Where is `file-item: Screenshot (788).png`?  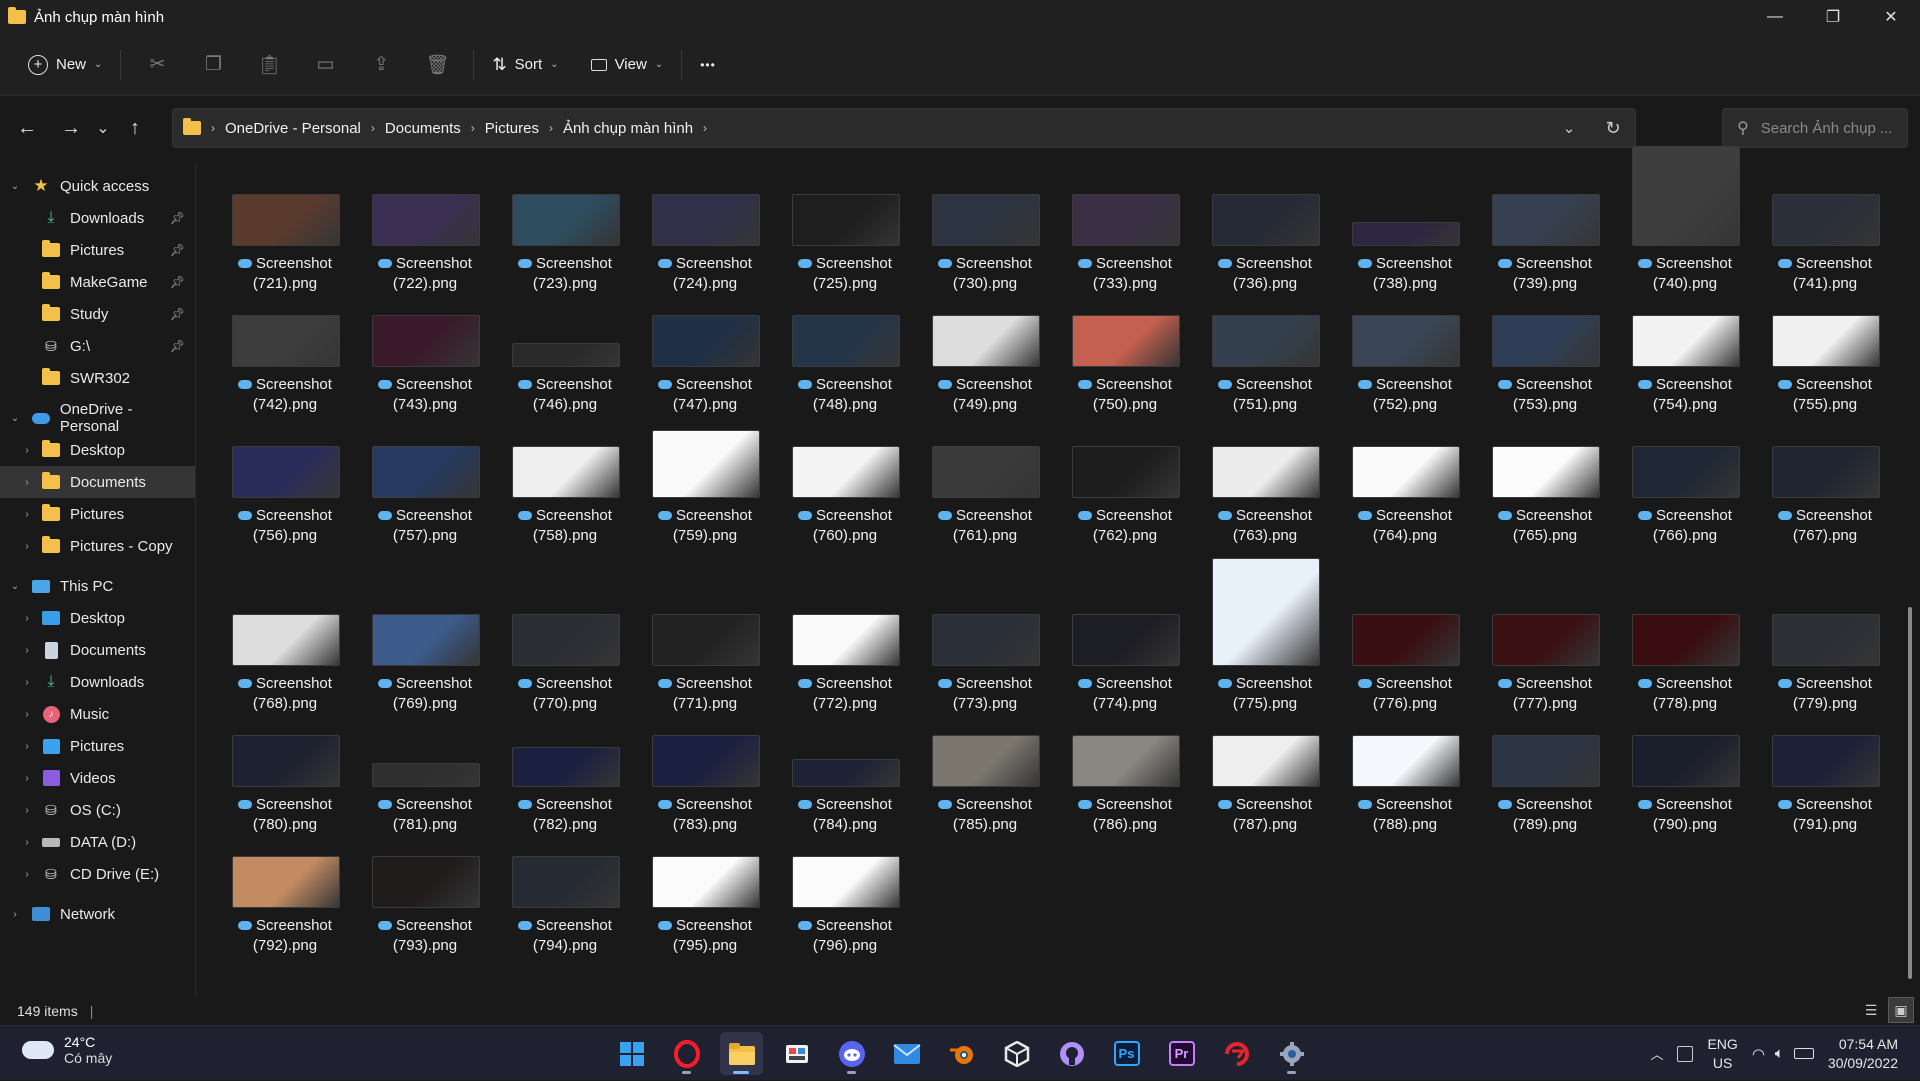 file-item: Screenshot (788).png is located at coordinates (1395, 768).